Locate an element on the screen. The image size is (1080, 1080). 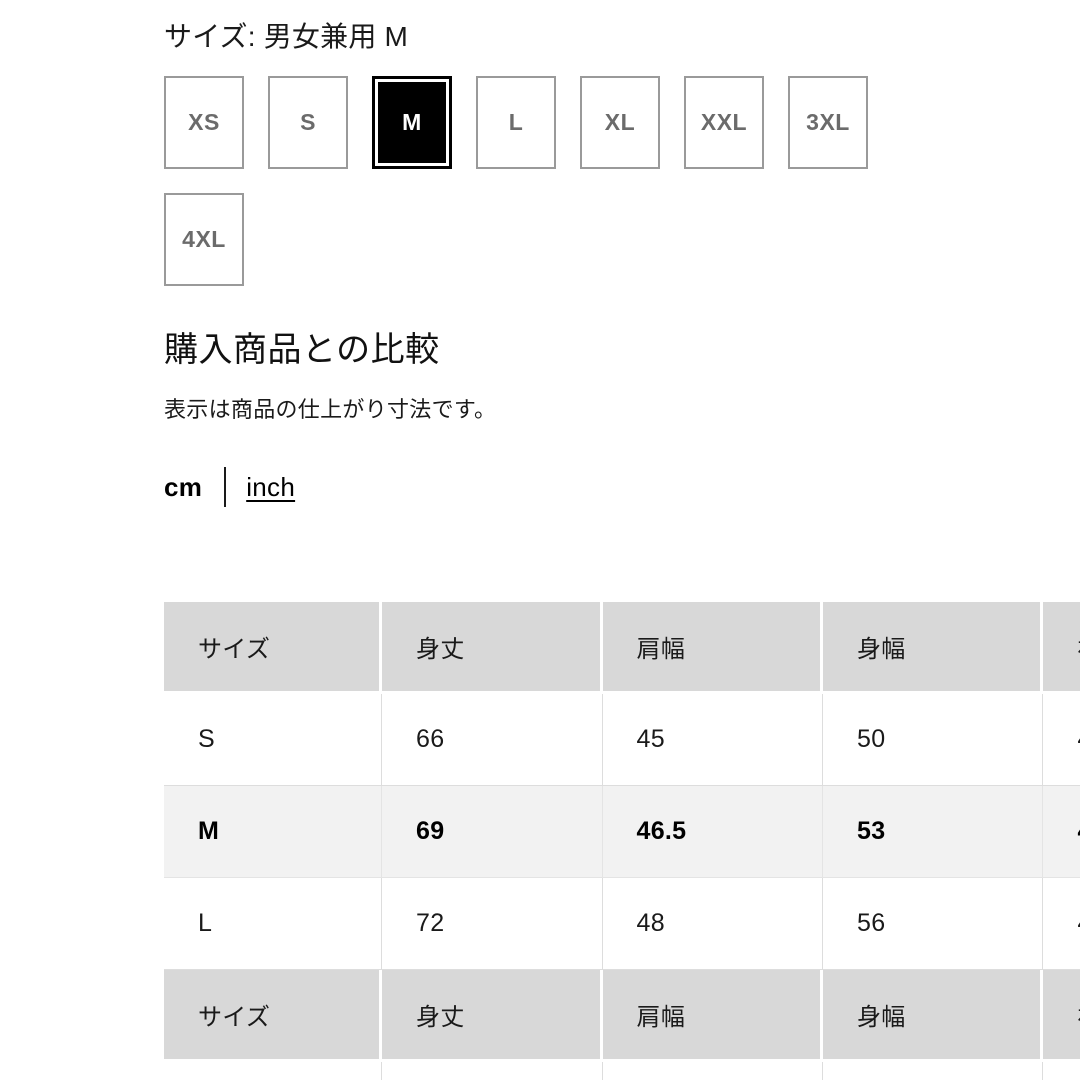
cell-size: S is located at coordinates (273, 740).